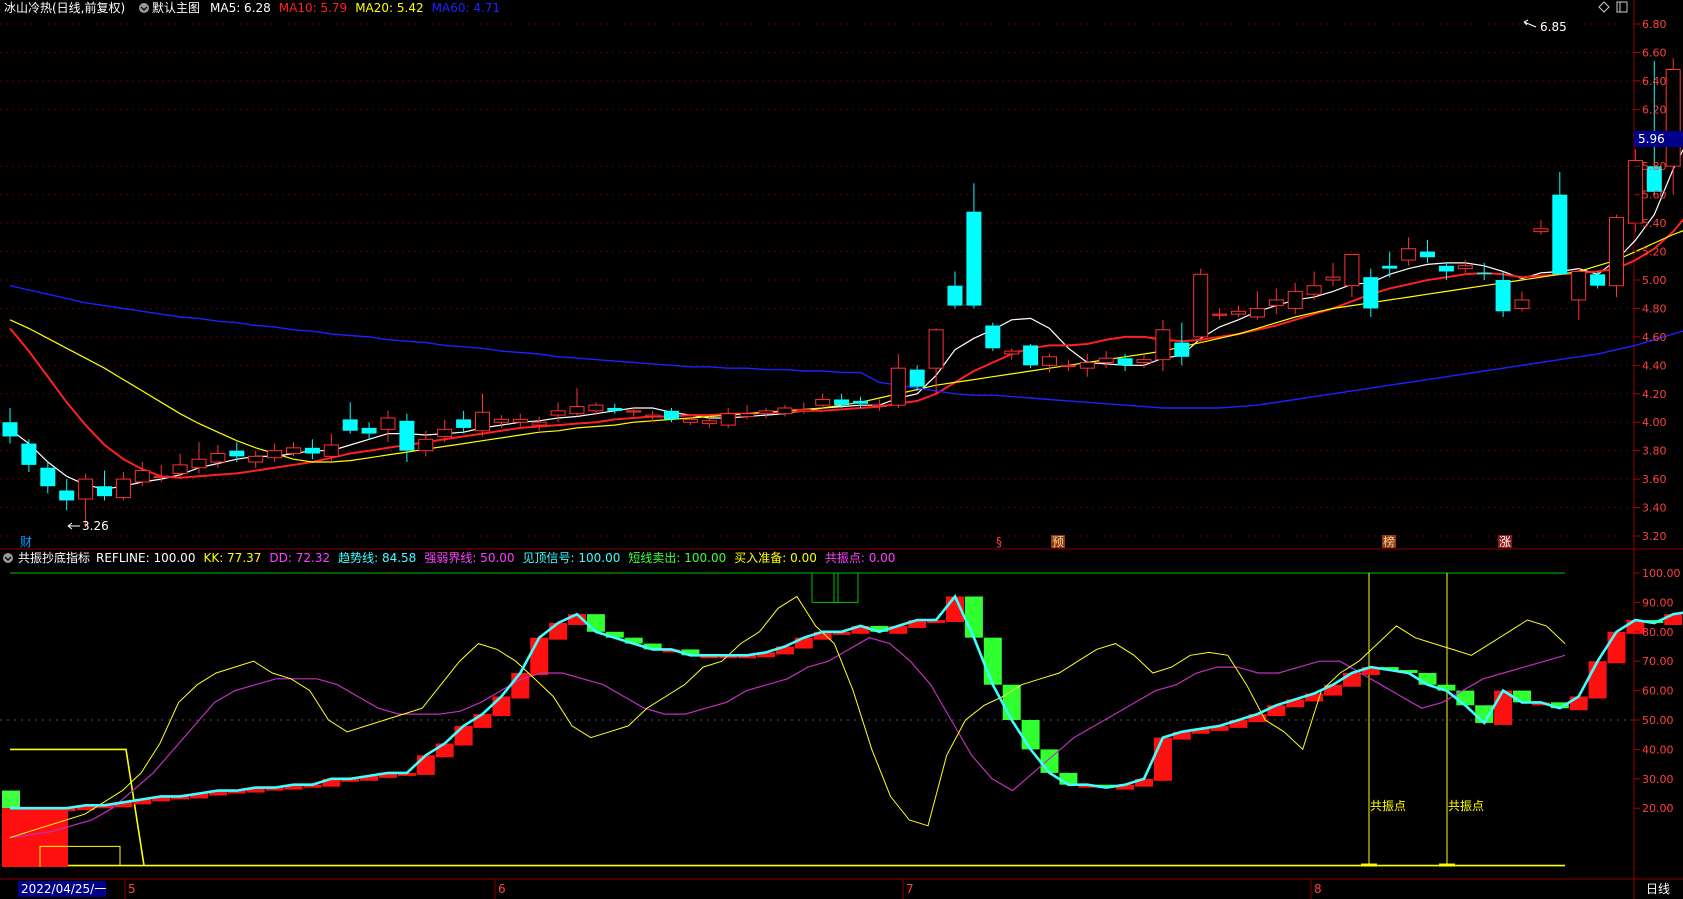  I want to click on event-marker-finance: 财, so click(26, 542).